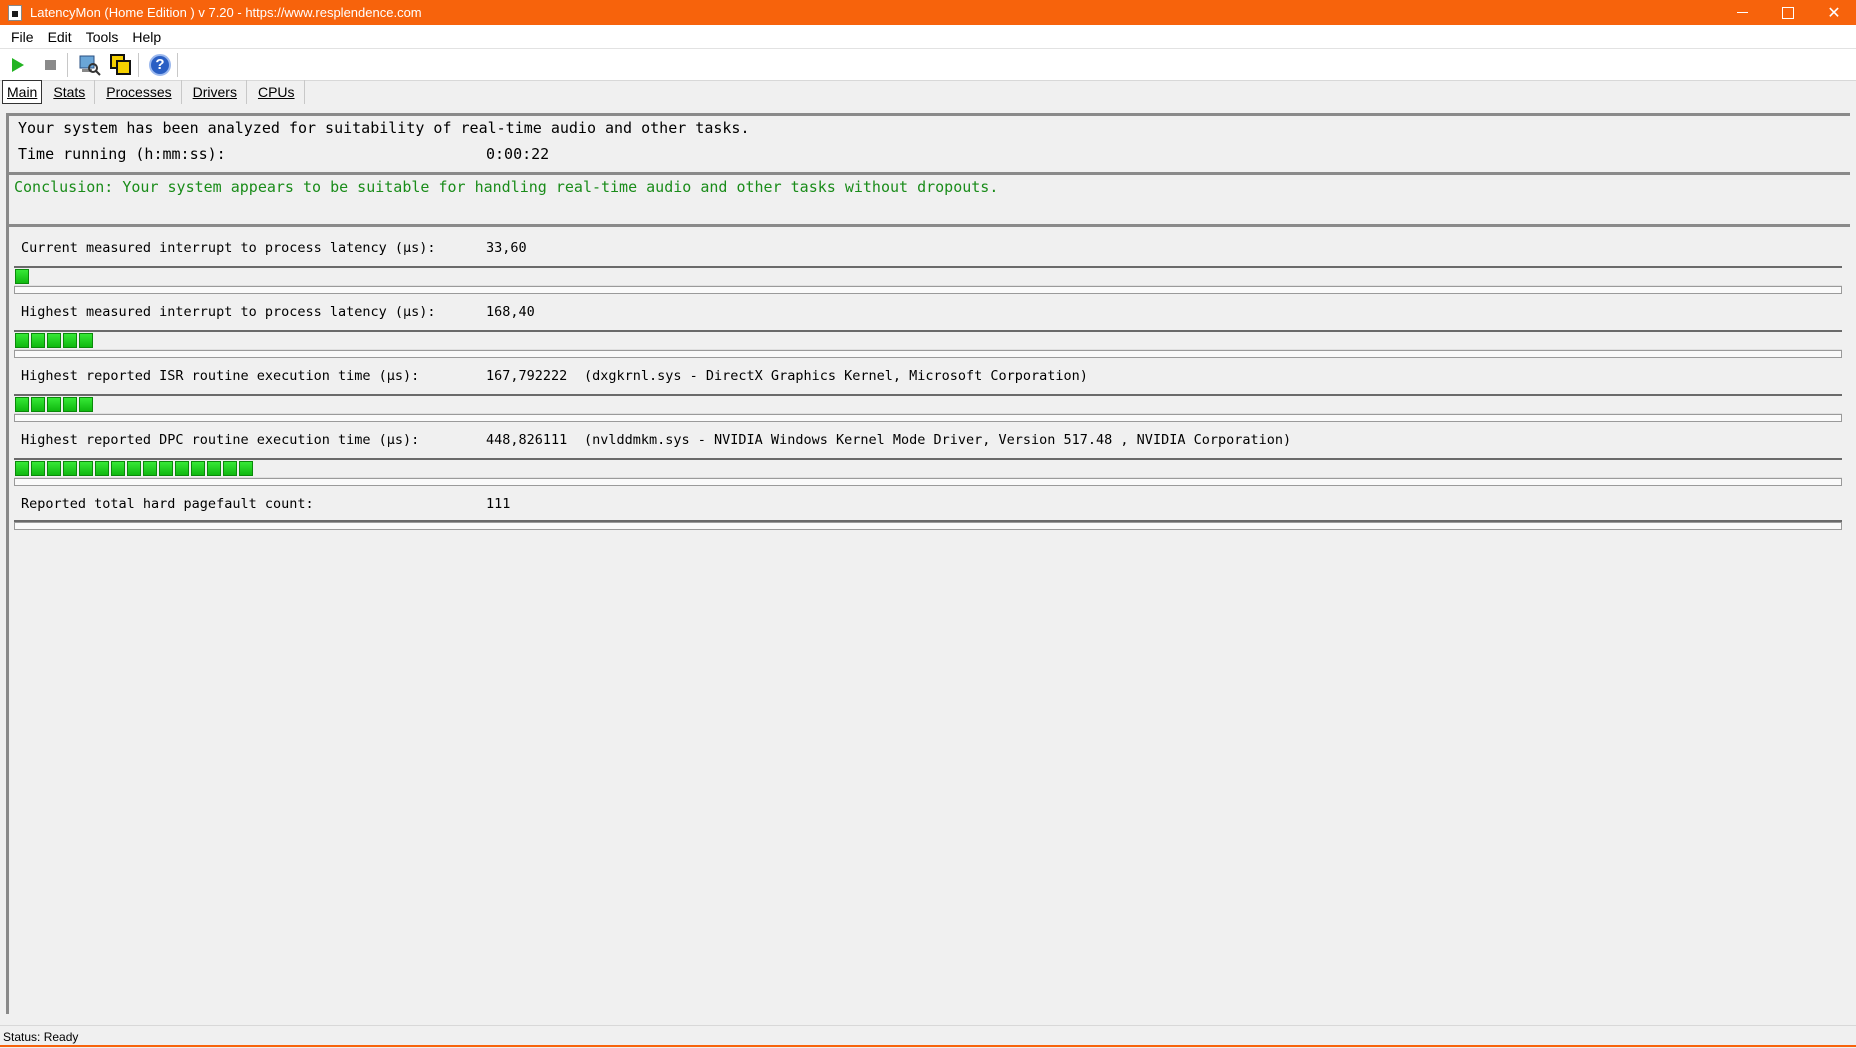 The width and height of the screenshot is (1856, 1048). Describe the element at coordinates (167, 504) in the screenshot. I see `metric-label: Reported total hard pagefault count:` at that location.